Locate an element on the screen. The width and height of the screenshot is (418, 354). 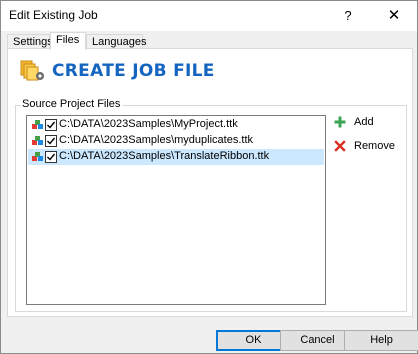
help-titlebar-button: ? is located at coordinates (348, 16).